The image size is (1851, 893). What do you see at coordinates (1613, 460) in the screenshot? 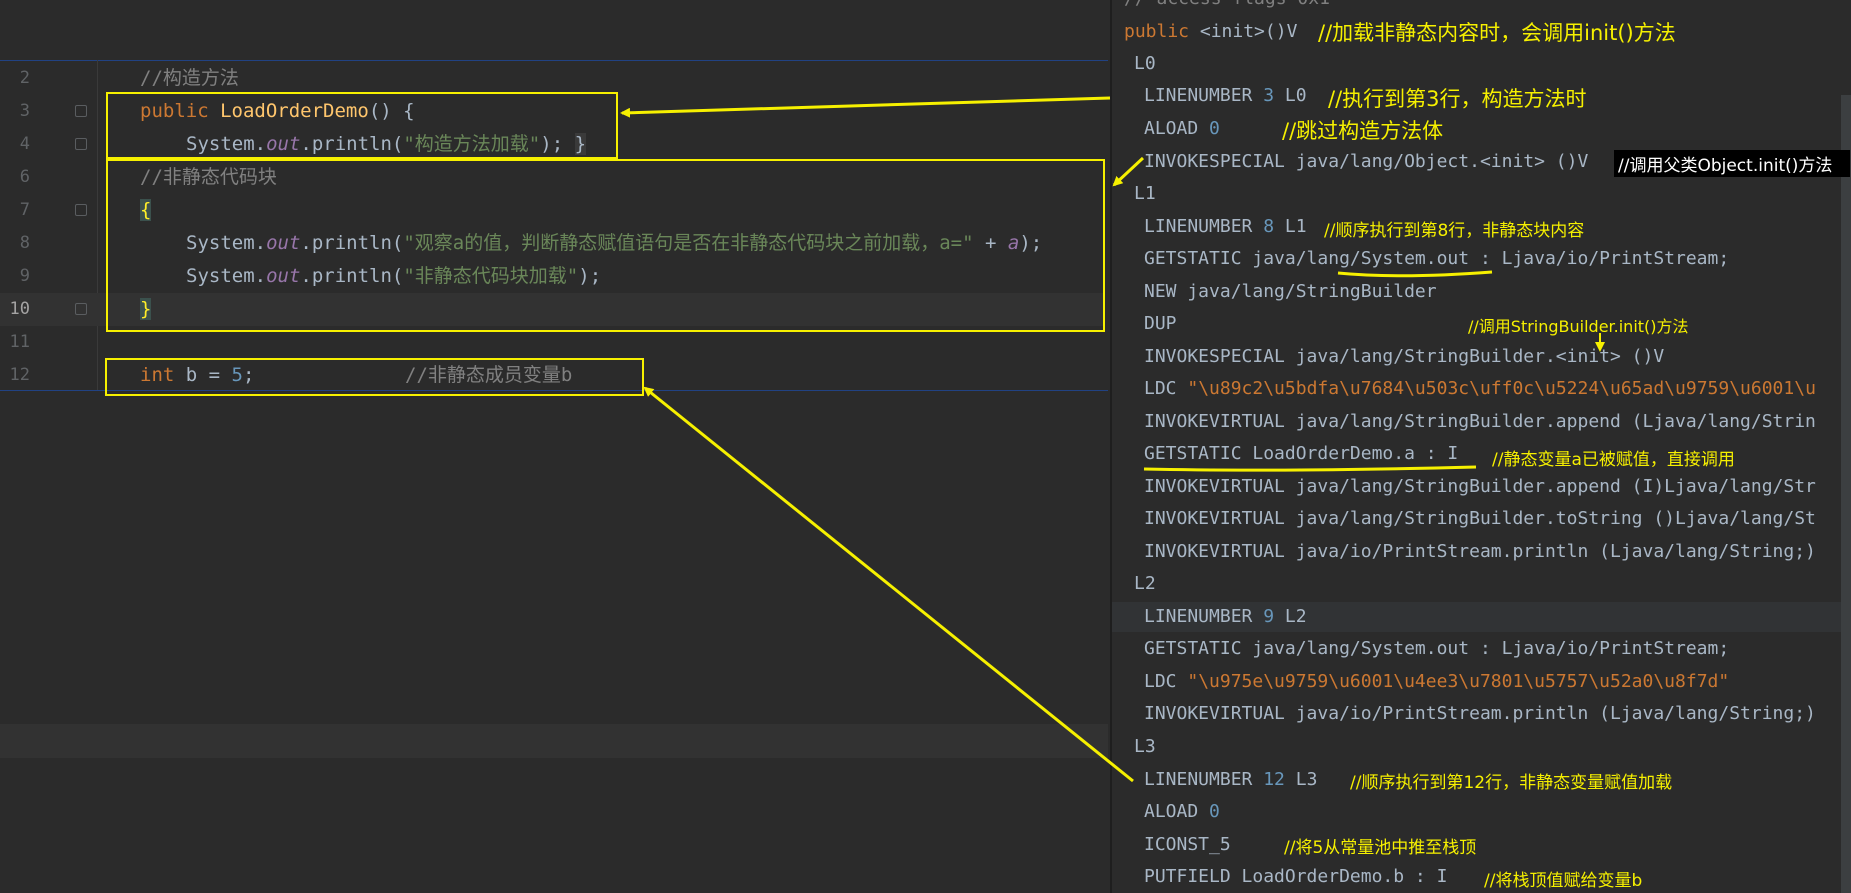
I see `annotation: //静态变量a已被赋值，直接调用` at bounding box center [1613, 460].